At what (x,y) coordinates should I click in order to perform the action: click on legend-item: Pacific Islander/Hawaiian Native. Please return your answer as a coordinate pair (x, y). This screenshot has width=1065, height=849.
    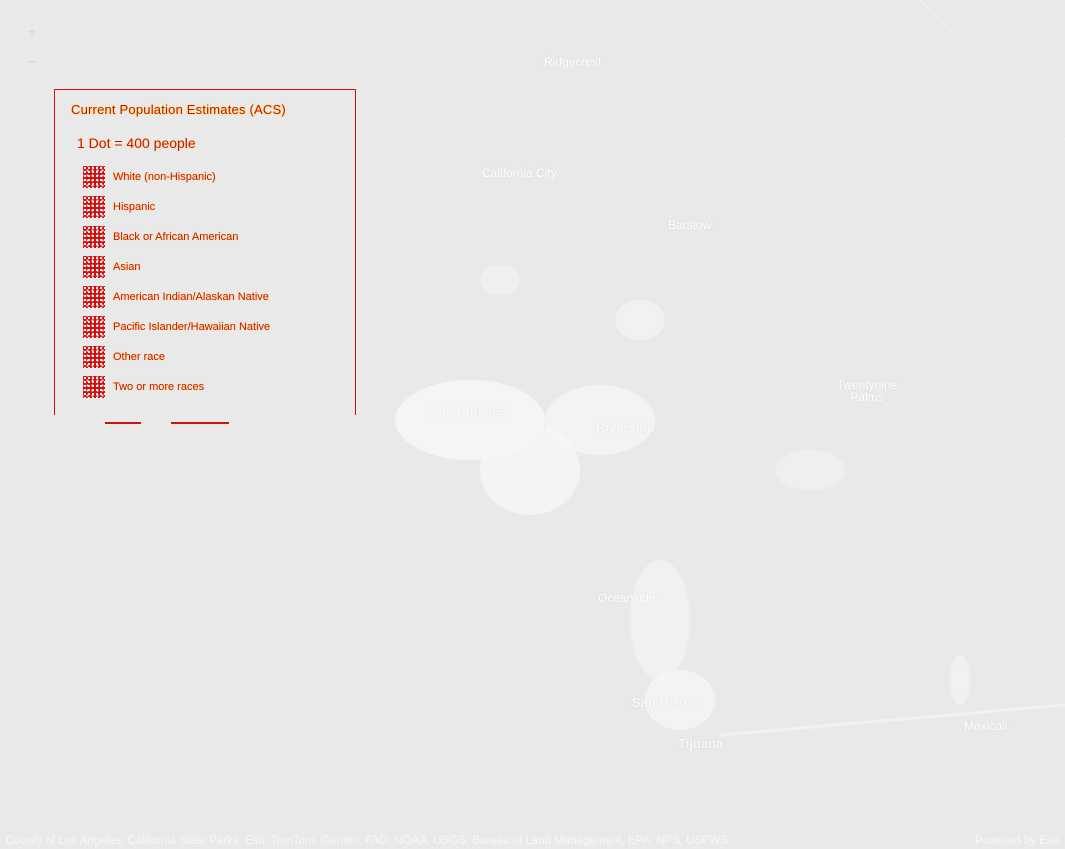
    Looking at the image, I should click on (176, 327).